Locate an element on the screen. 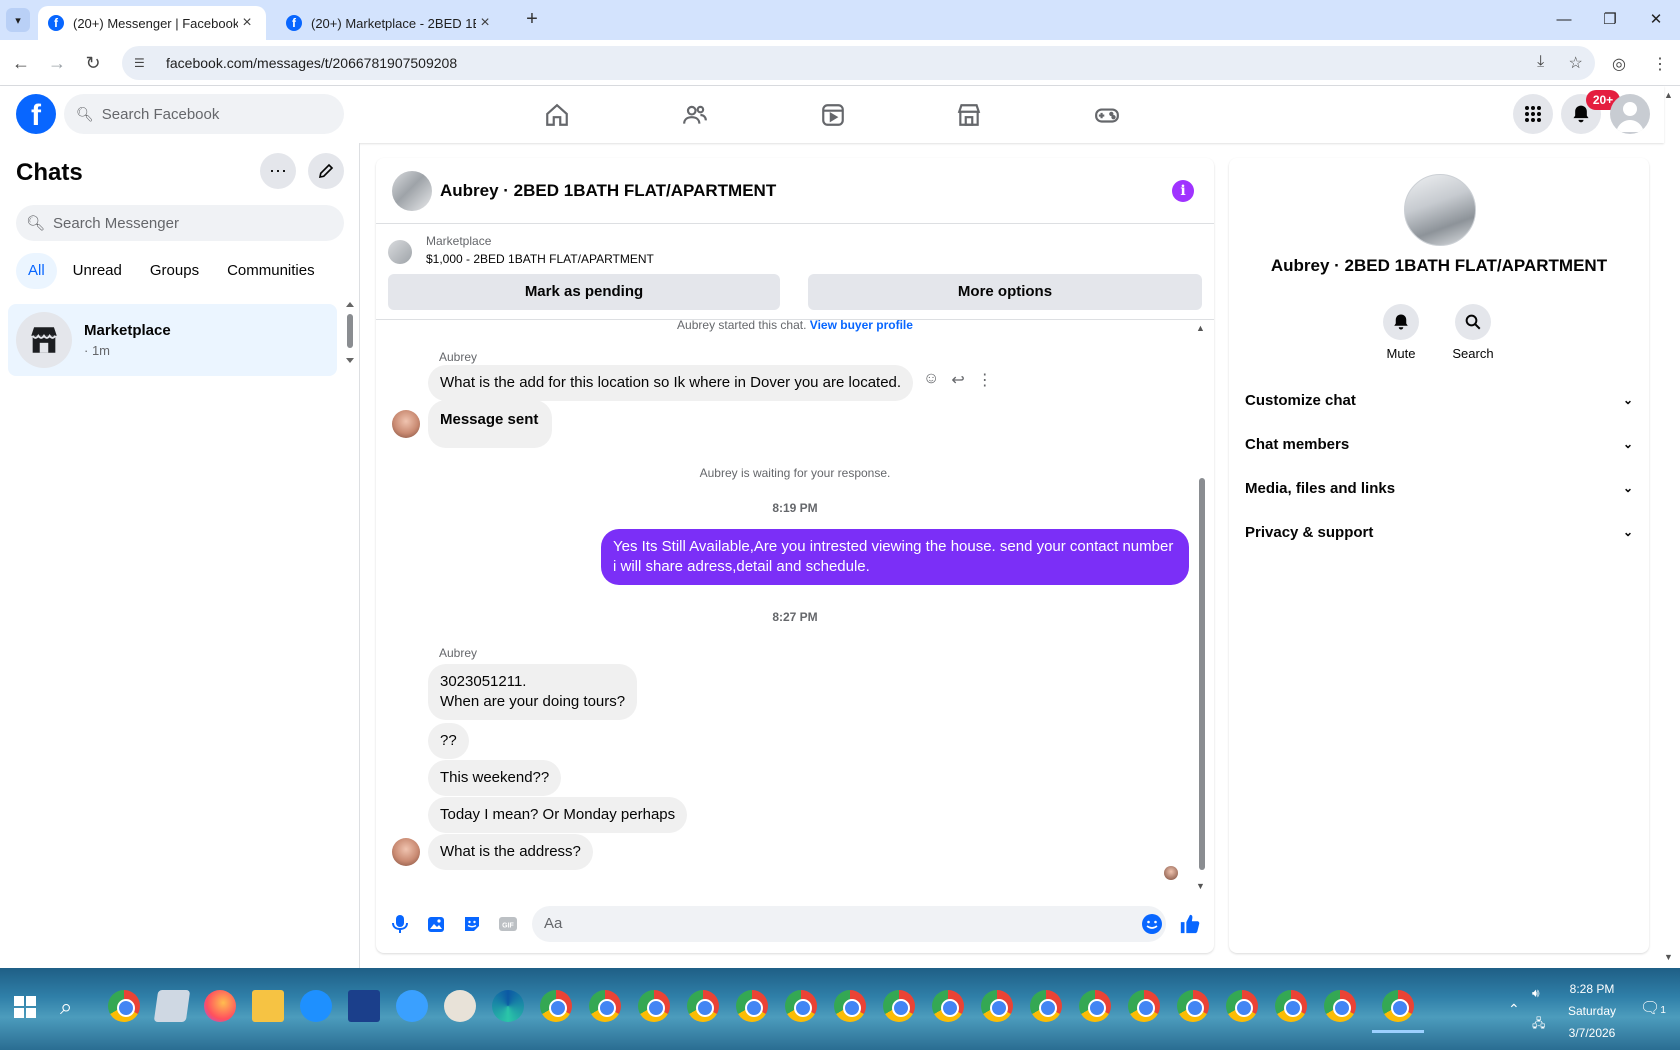 The width and height of the screenshot is (1680, 1050). taskbar-search-icon: ⌕ is located at coordinates (66, 1007).